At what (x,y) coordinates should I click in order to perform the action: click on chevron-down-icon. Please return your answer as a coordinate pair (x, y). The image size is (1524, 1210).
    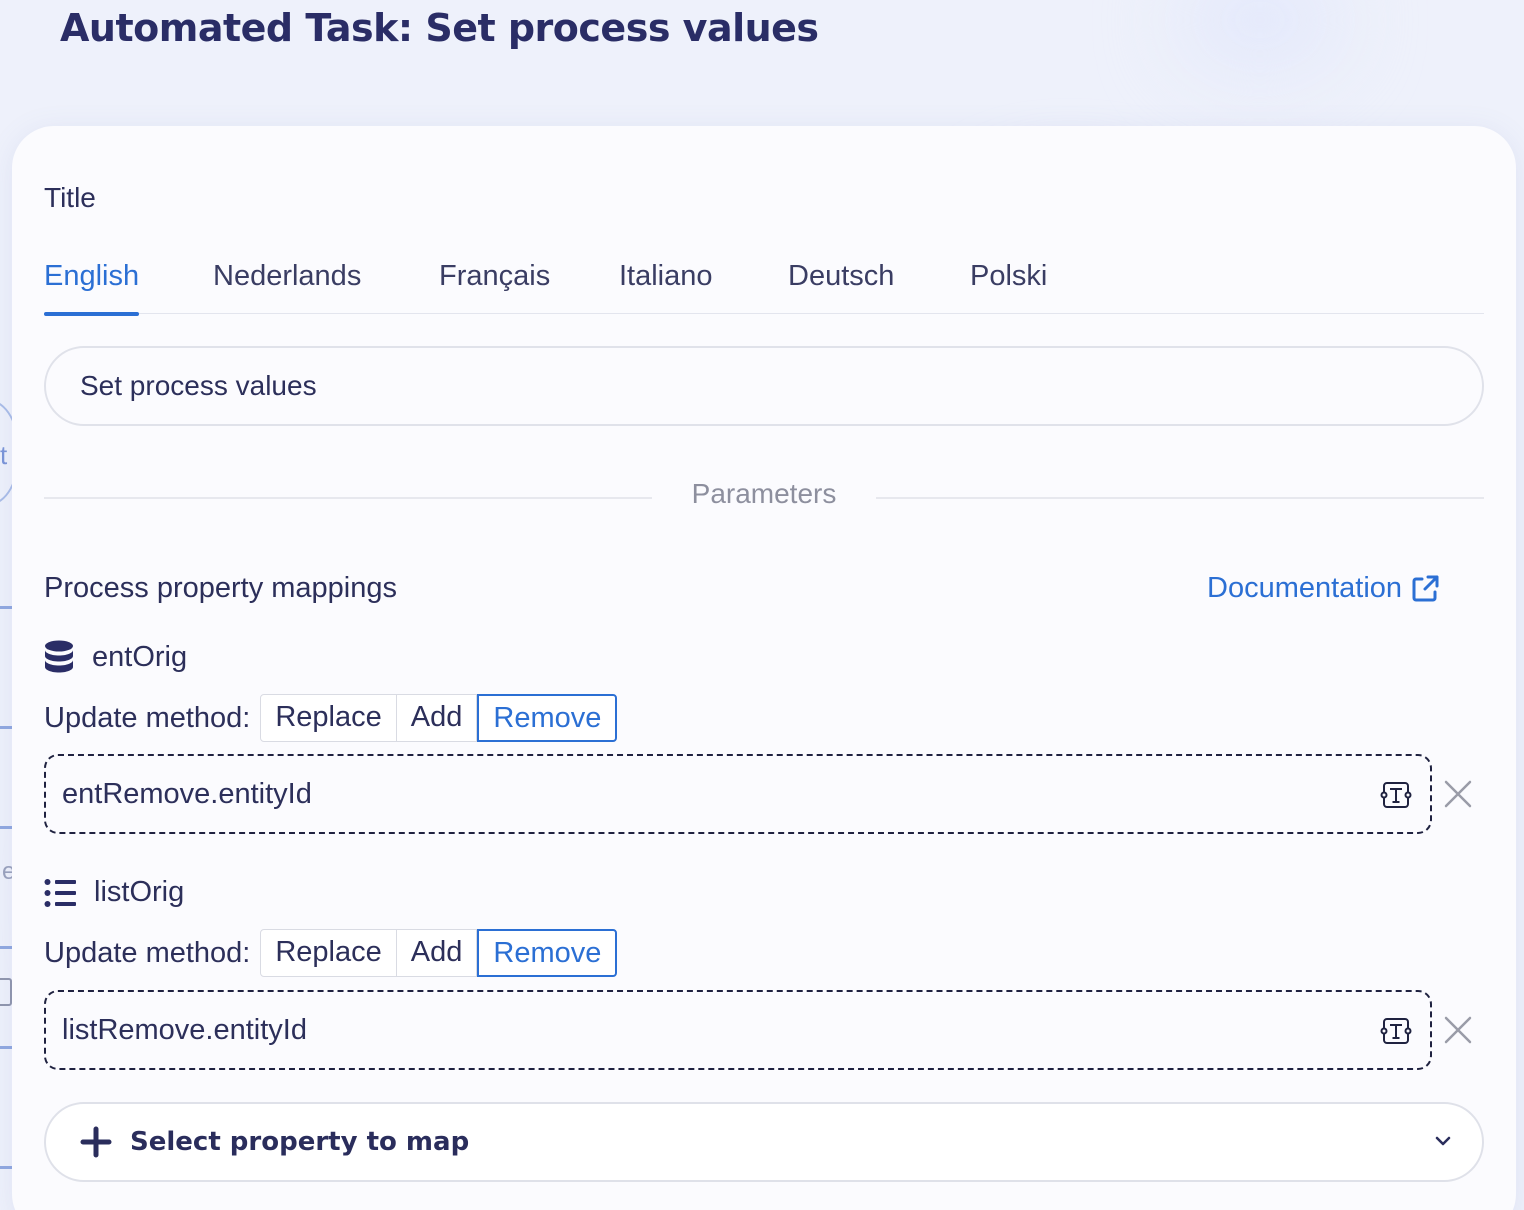
    Looking at the image, I should click on (1443, 1141).